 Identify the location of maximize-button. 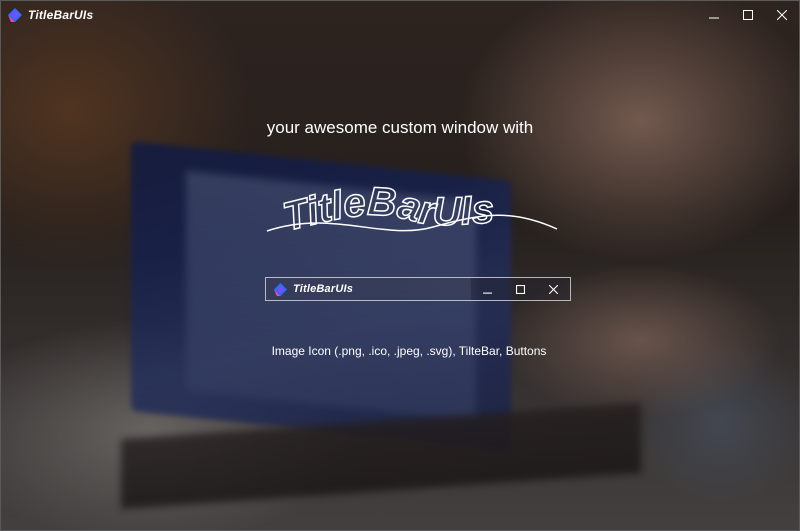
(748, 14).